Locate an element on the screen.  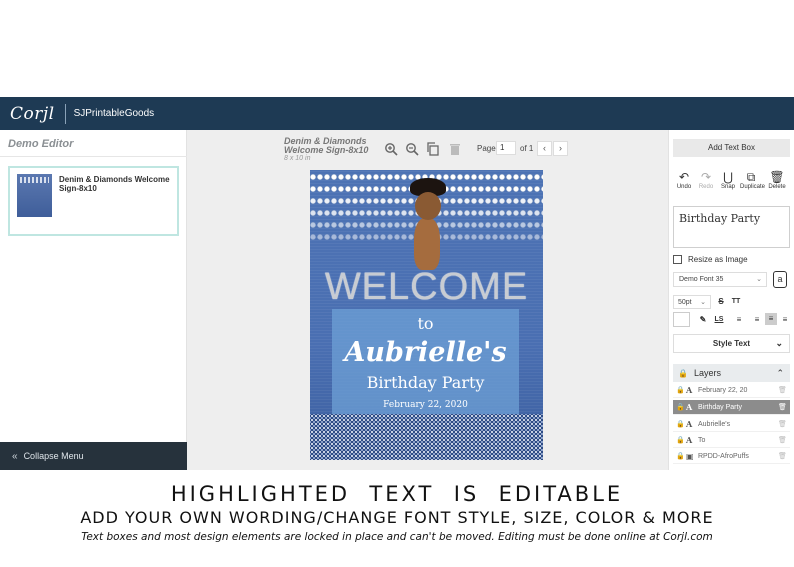
event-text: Birthday Party is located at coordinates (425, 382).